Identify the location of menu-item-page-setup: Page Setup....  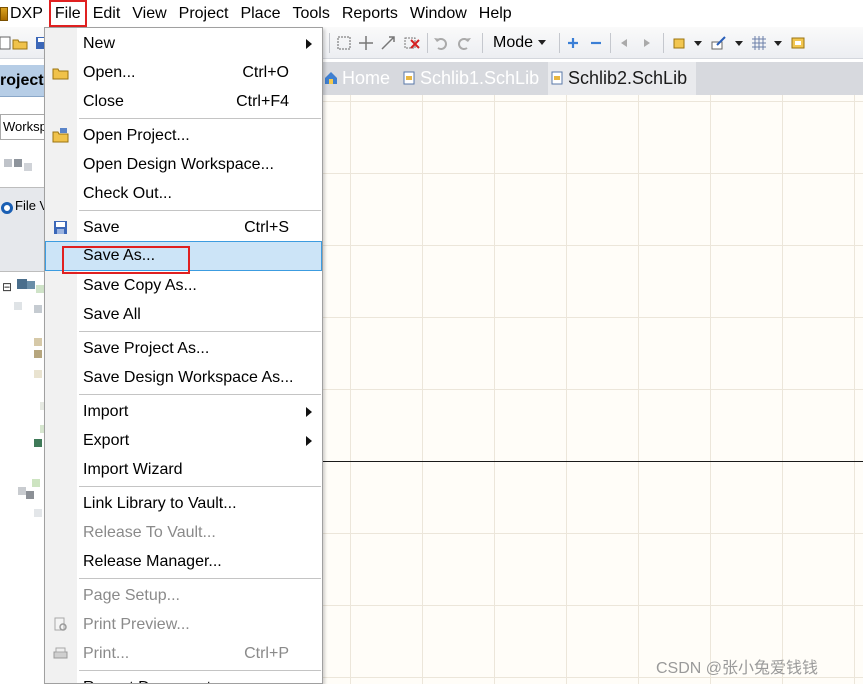
(183, 595).